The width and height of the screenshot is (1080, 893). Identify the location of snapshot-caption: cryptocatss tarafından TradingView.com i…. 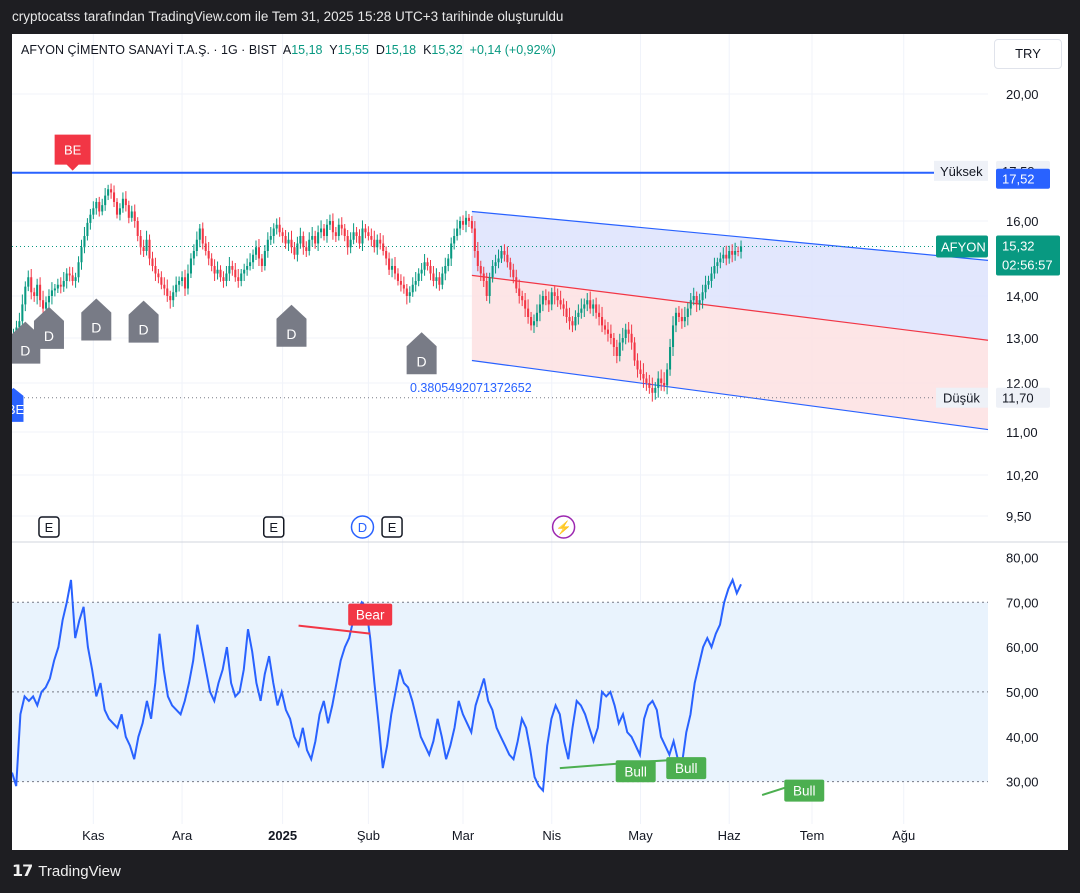
(288, 16).